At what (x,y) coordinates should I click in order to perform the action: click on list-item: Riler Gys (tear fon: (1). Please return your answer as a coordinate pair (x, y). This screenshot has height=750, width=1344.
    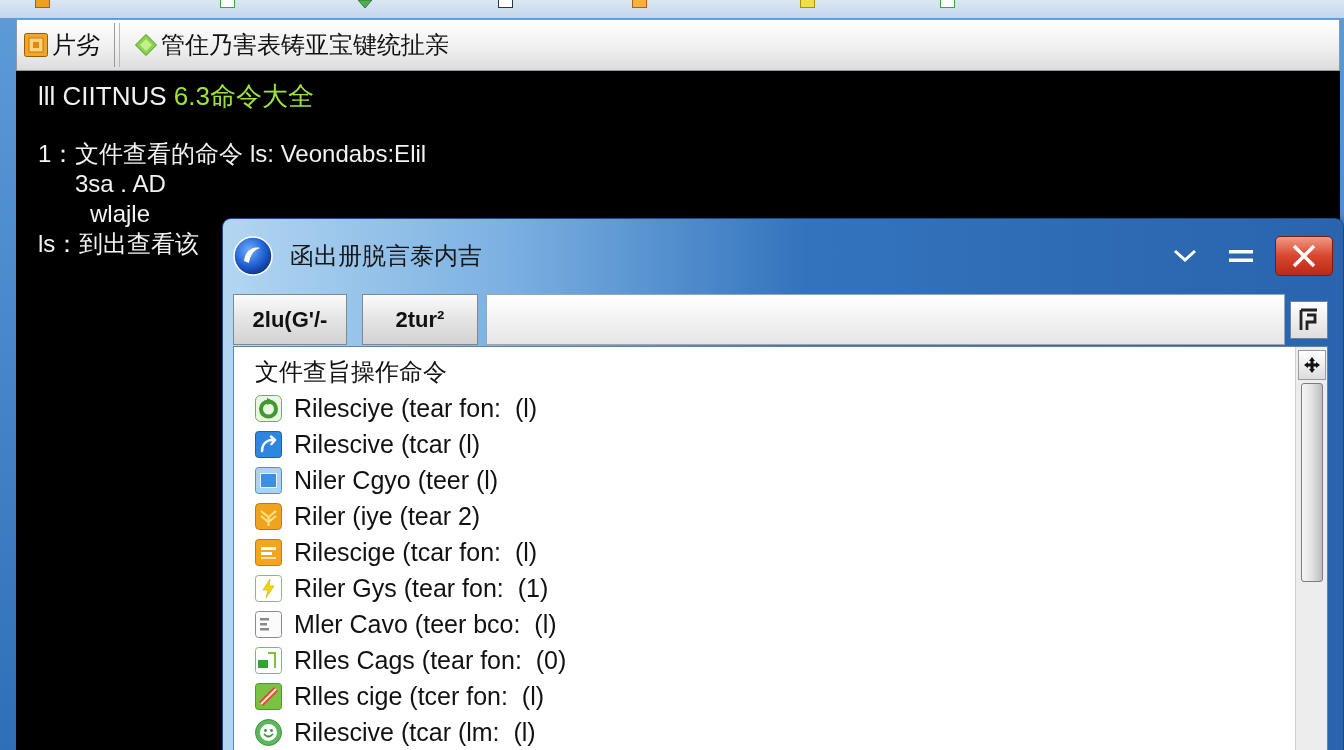
    Looking at the image, I should click on (402, 588).